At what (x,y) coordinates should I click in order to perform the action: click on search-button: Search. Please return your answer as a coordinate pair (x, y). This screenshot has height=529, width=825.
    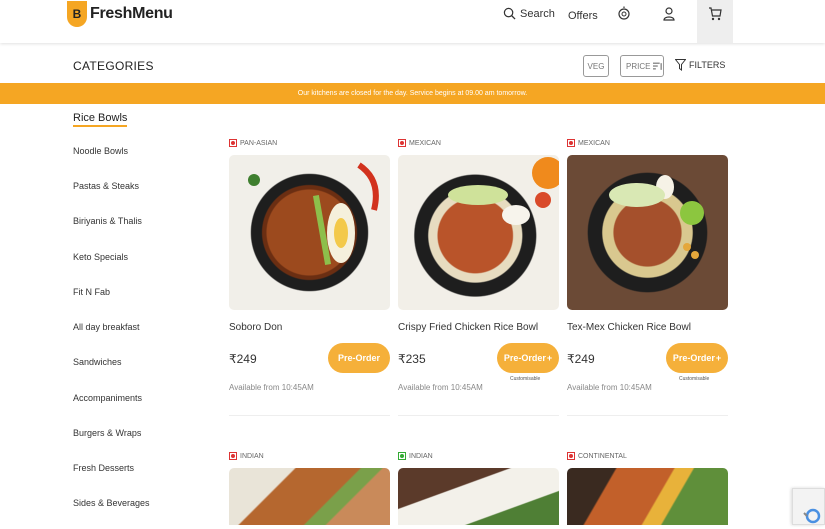
    Looking at the image, I should click on (529, 13).